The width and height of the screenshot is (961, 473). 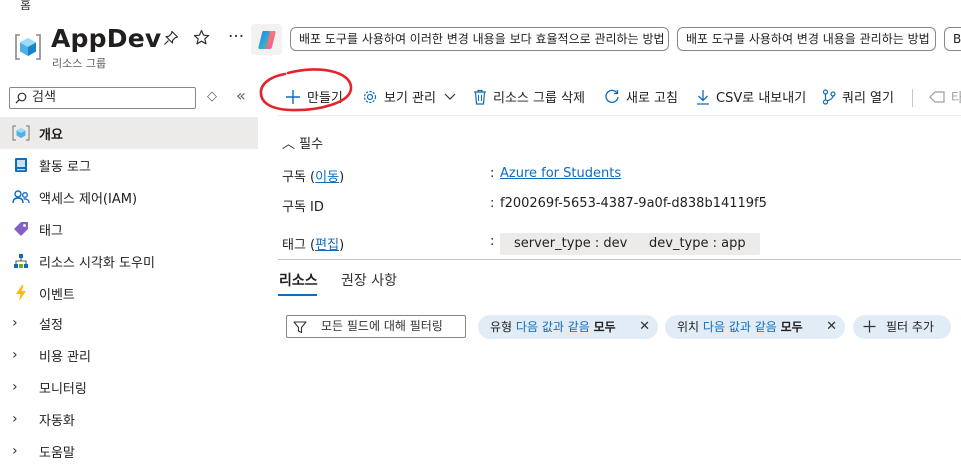 I want to click on pin-icon, so click(x=171, y=40).